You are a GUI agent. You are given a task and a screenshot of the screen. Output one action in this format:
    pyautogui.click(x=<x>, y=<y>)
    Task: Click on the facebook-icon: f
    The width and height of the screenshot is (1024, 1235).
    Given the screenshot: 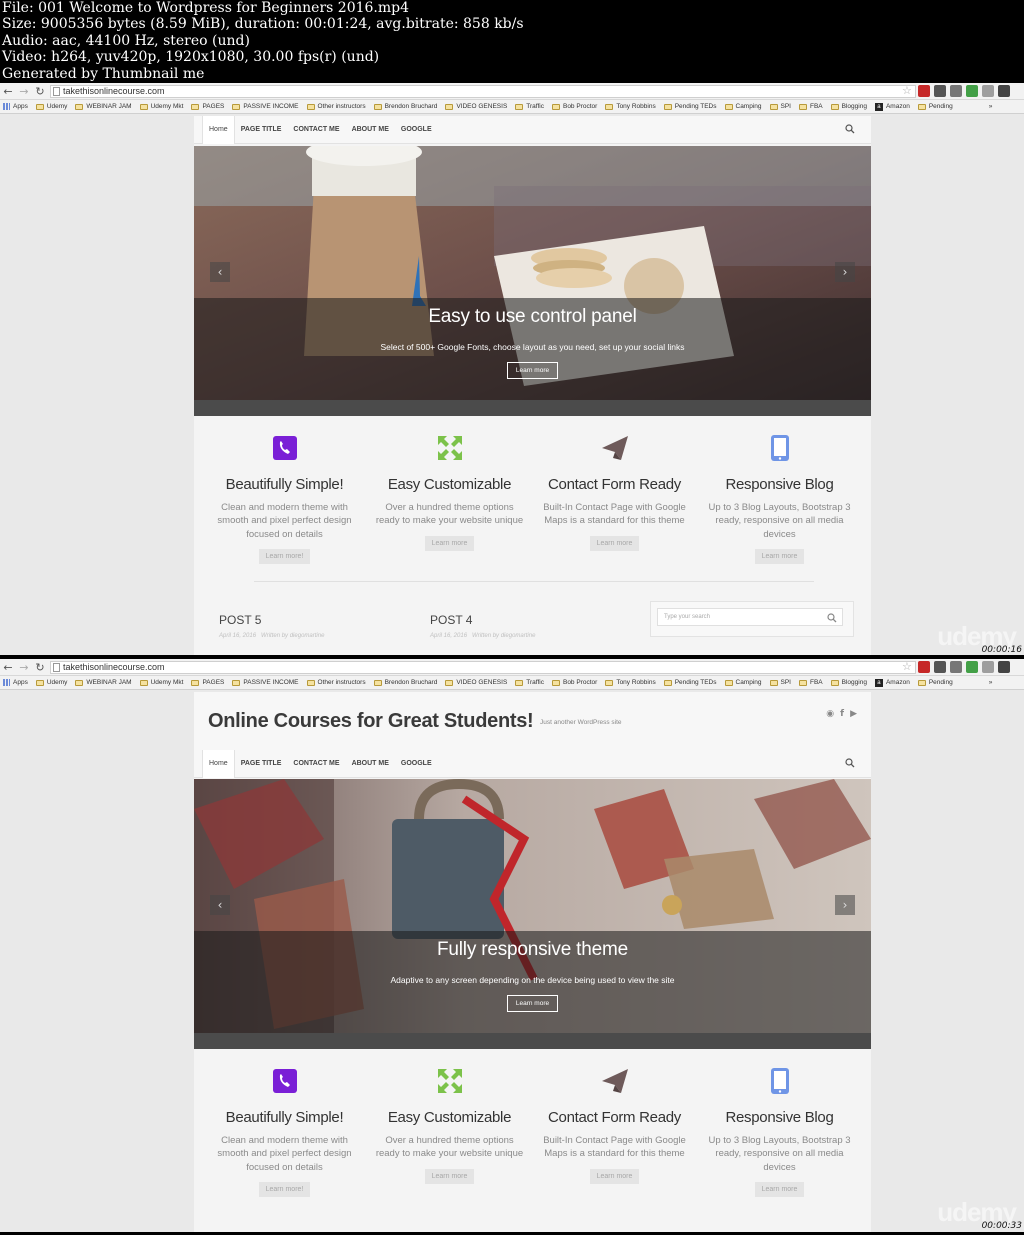 What is the action you would take?
    pyautogui.click(x=842, y=714)
    